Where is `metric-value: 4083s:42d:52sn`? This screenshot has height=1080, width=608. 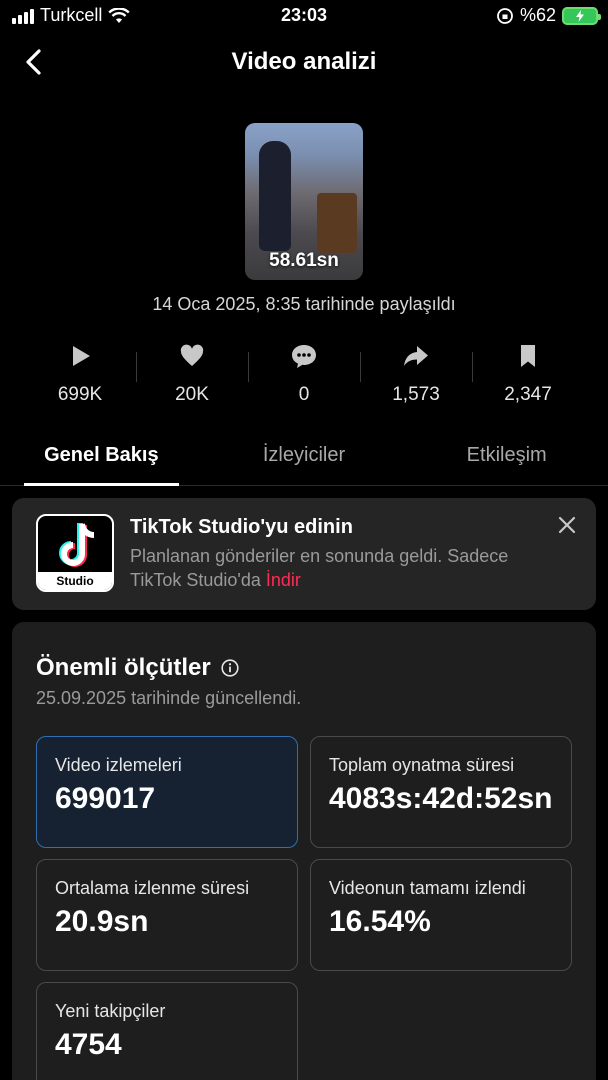
metric-value: 4083s:42d:52sn is located at coordinates (441, 798).